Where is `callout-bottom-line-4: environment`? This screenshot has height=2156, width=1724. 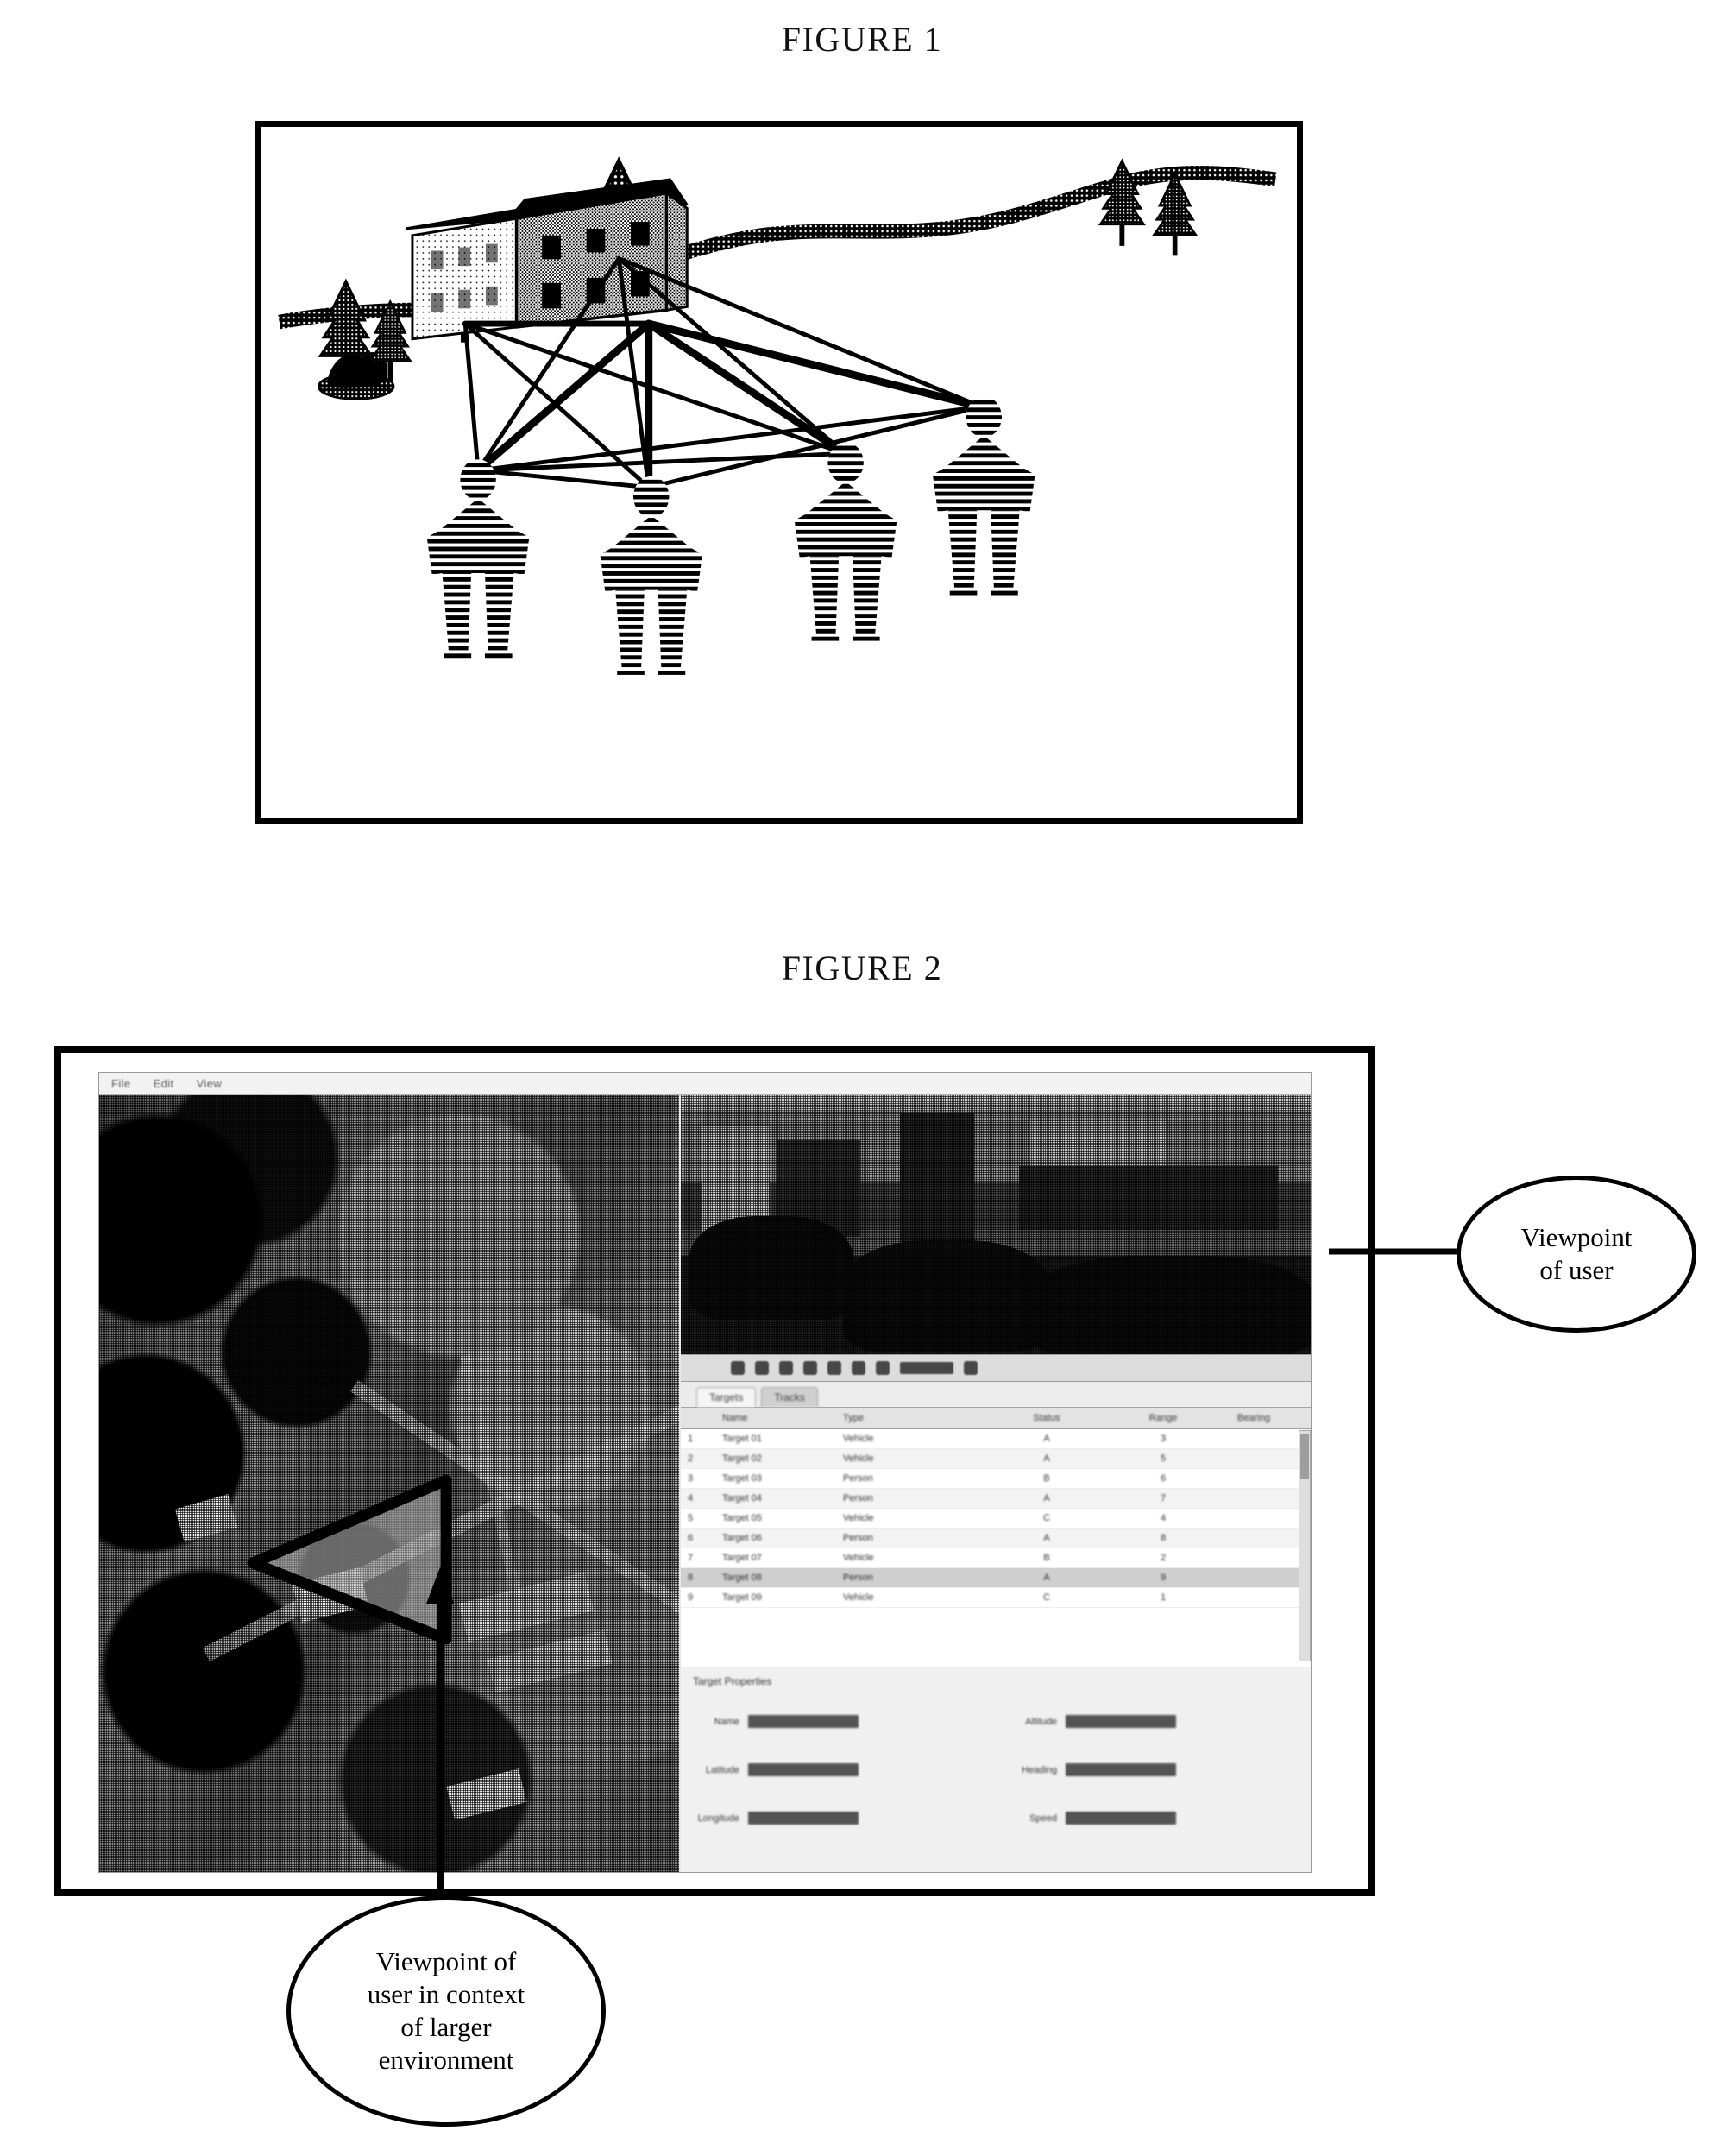 callout-bottom-line-4: environment is located at coordinates (446, 2059).